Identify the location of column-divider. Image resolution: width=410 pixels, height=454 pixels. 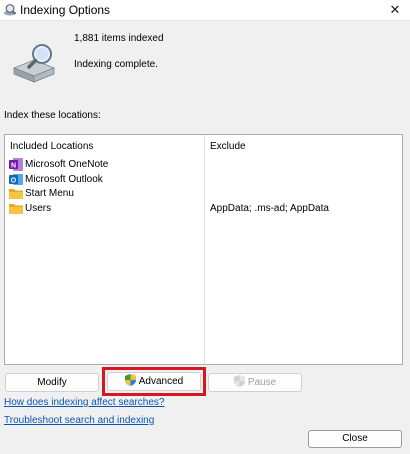
(204, 249).